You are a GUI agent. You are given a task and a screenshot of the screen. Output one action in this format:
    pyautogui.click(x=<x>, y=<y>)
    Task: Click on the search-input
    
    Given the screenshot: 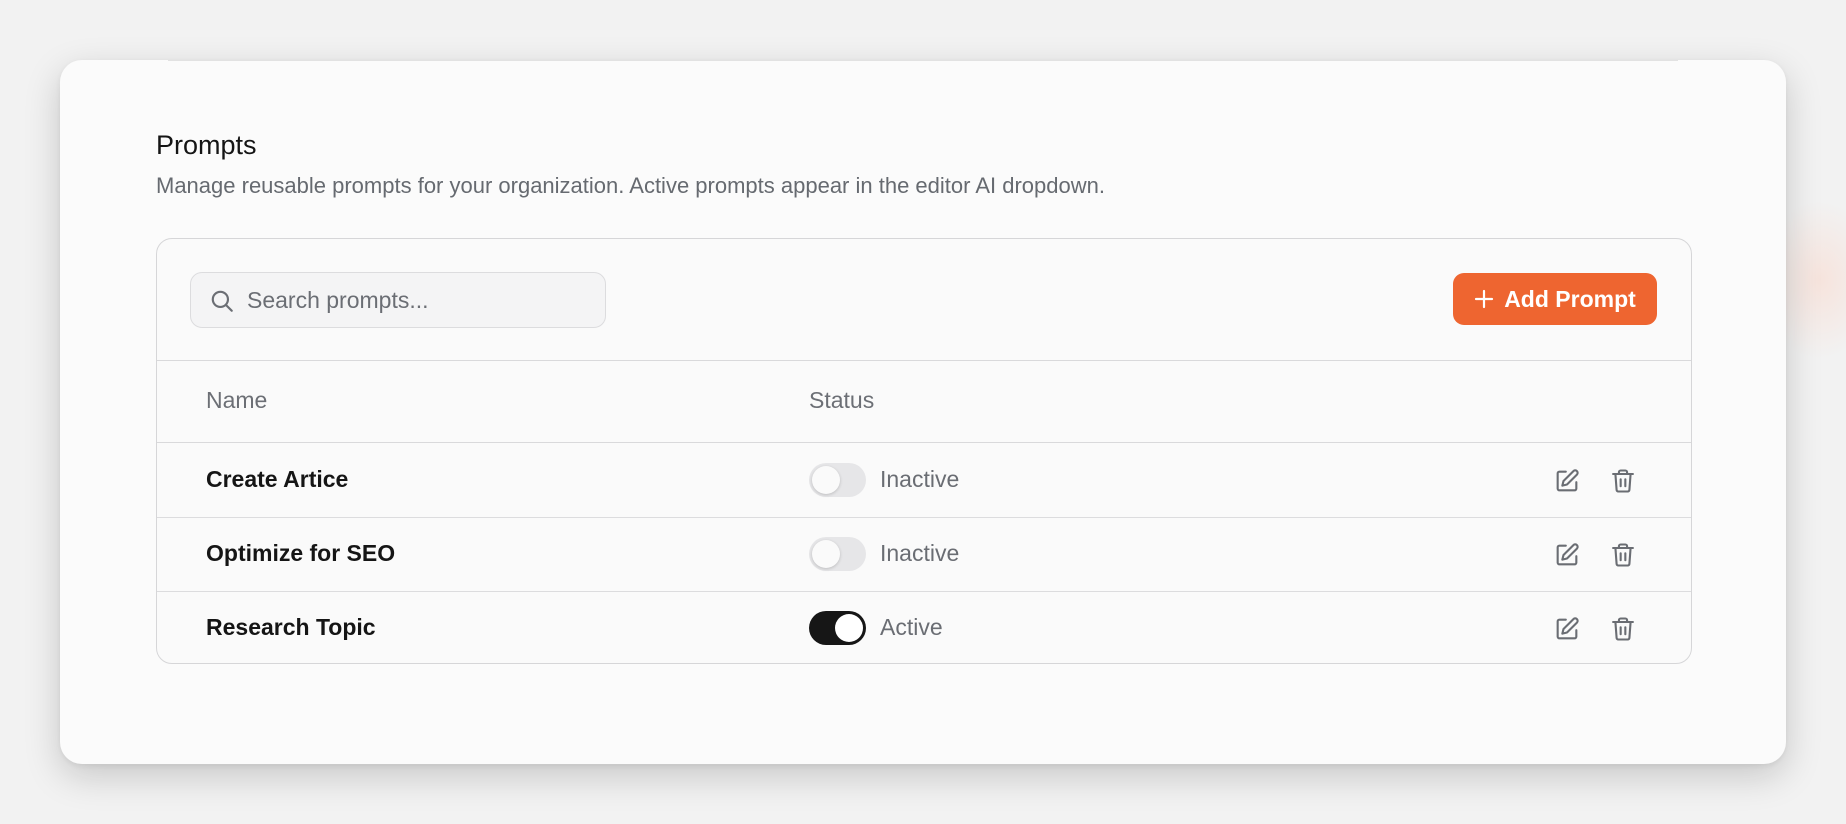 What is the action you would take?
    pyautogui.click(x=422, y=300)
    